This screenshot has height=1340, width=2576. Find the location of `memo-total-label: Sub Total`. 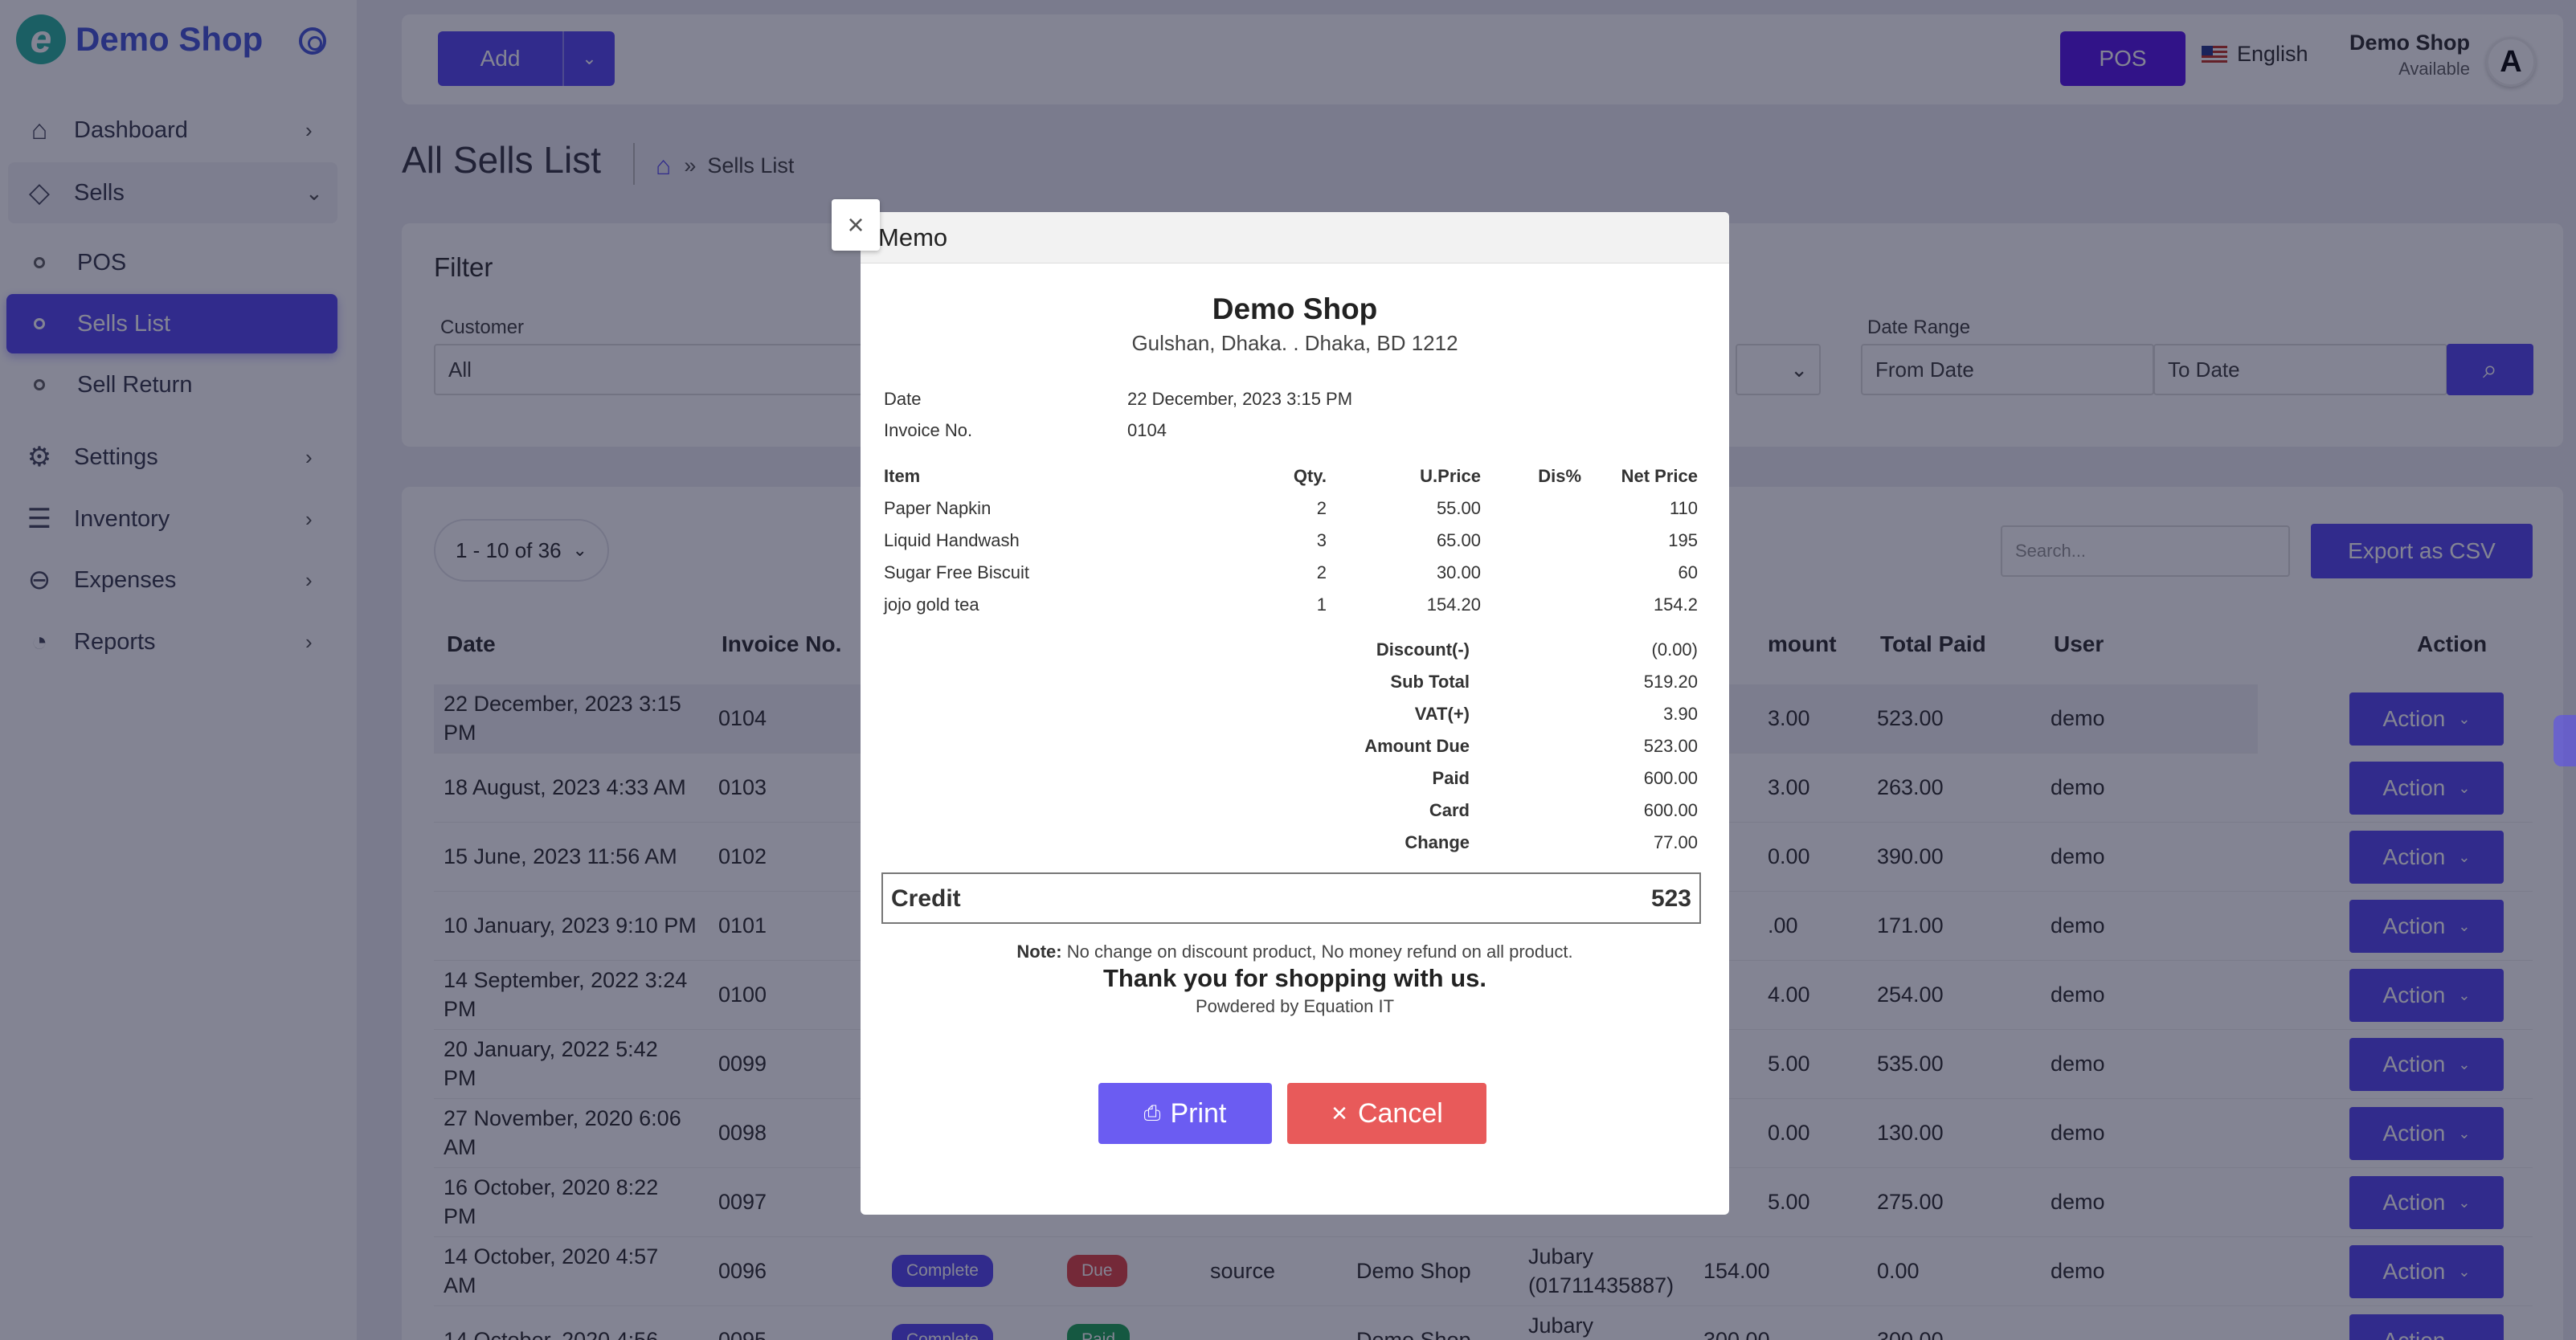

memo-total-label: Sub Total is located at coordinates (1430, 682).